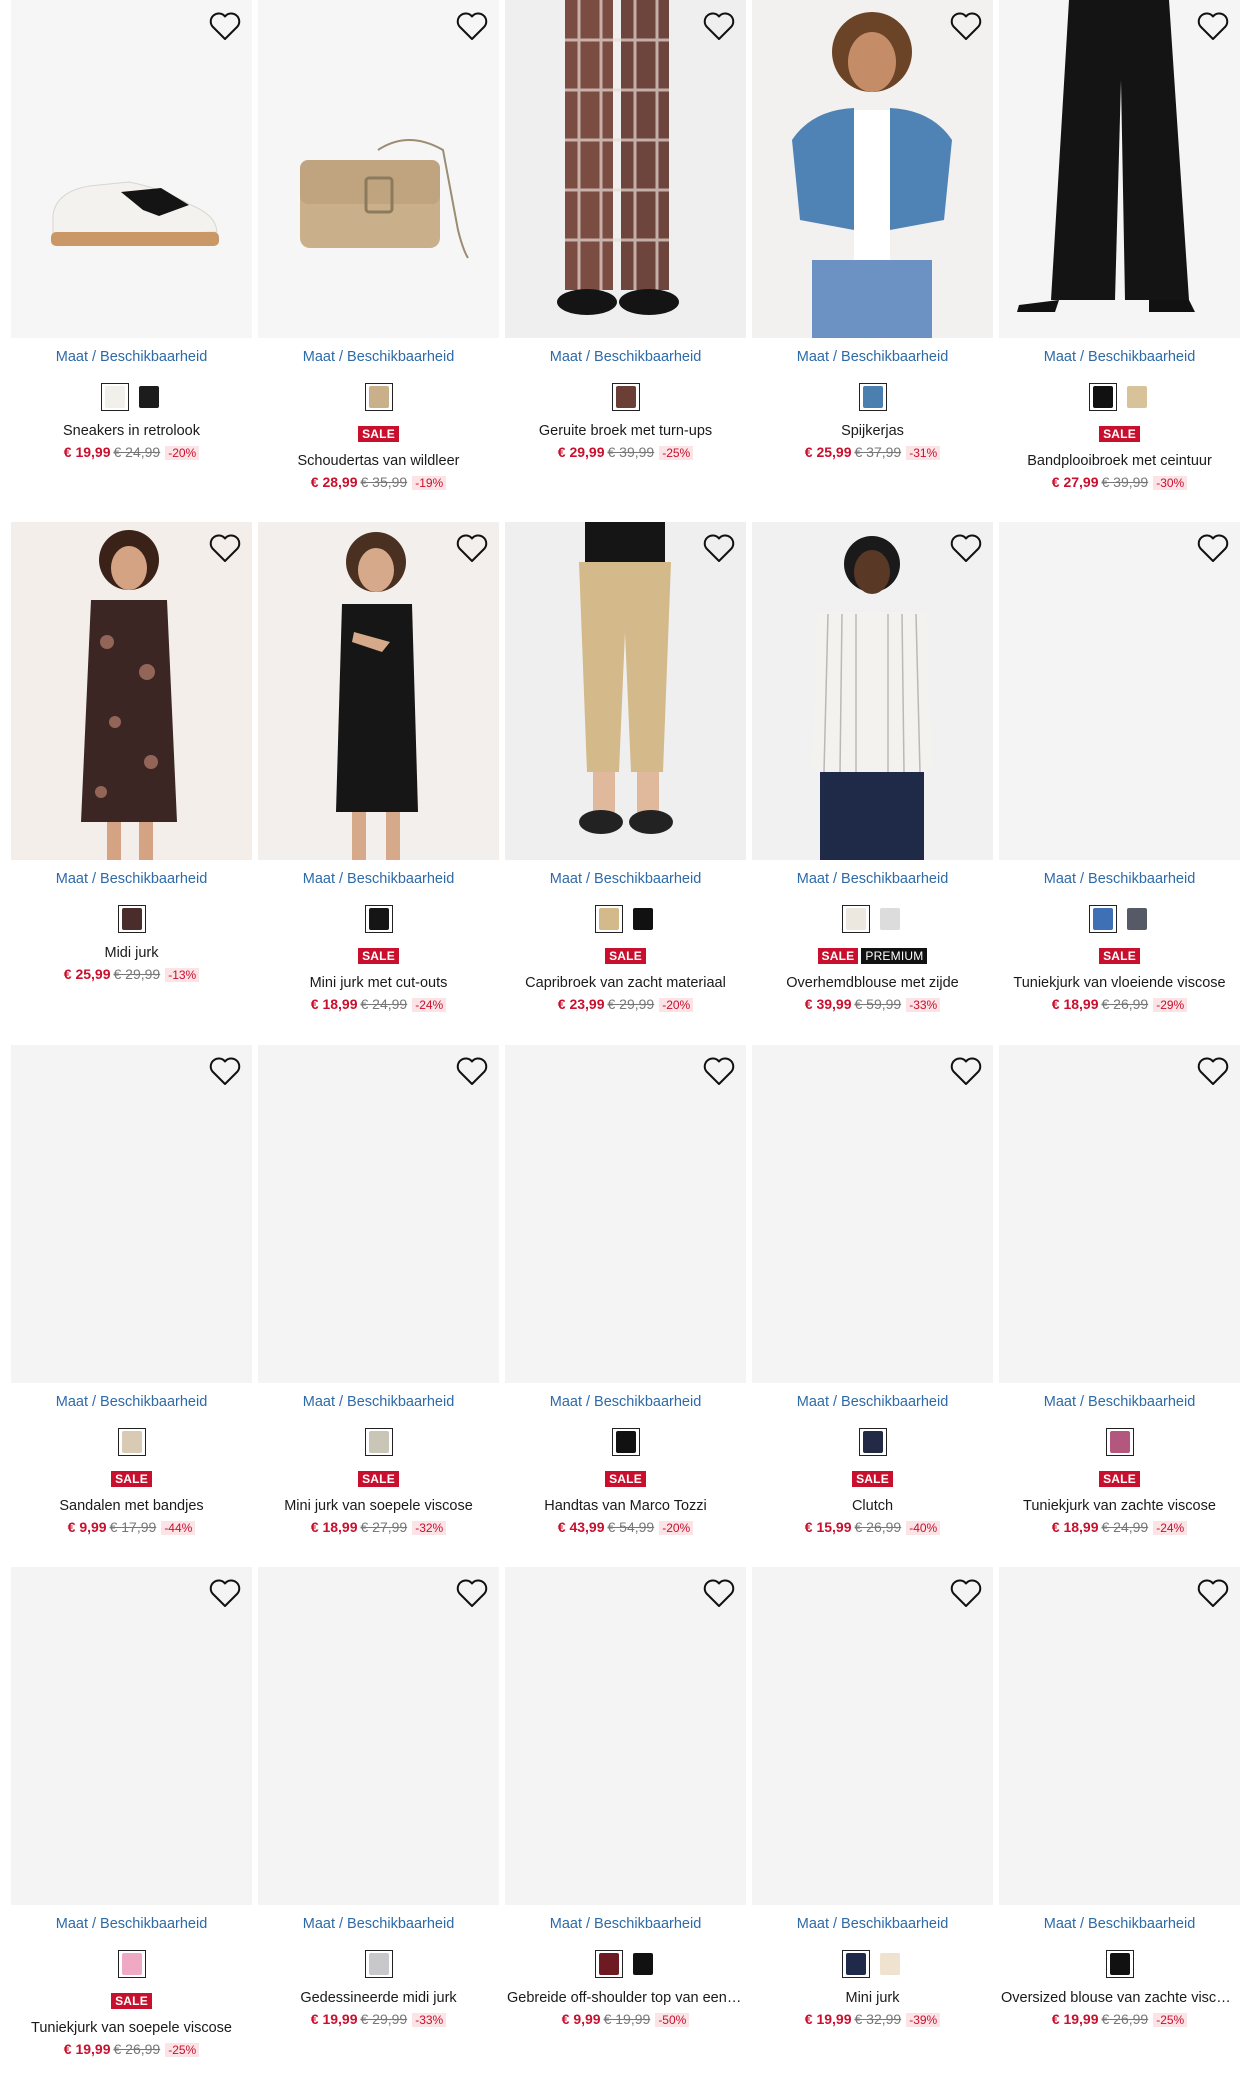  What do you see at coordinates (1119, 461) in the screenshot?
I see `product-name: Bandplooibroek met ceintuur` at bounding box center [1119, 461].